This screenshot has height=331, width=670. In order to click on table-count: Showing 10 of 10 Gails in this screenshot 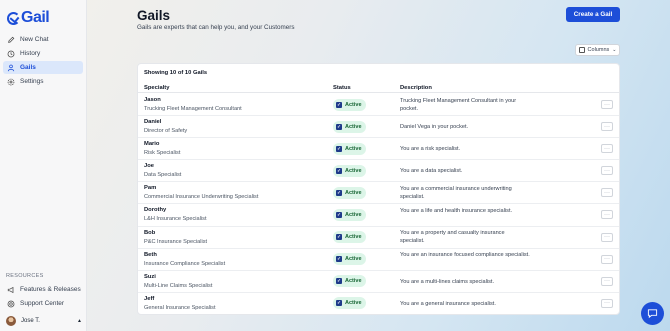, I will do `click(176, 73)`.